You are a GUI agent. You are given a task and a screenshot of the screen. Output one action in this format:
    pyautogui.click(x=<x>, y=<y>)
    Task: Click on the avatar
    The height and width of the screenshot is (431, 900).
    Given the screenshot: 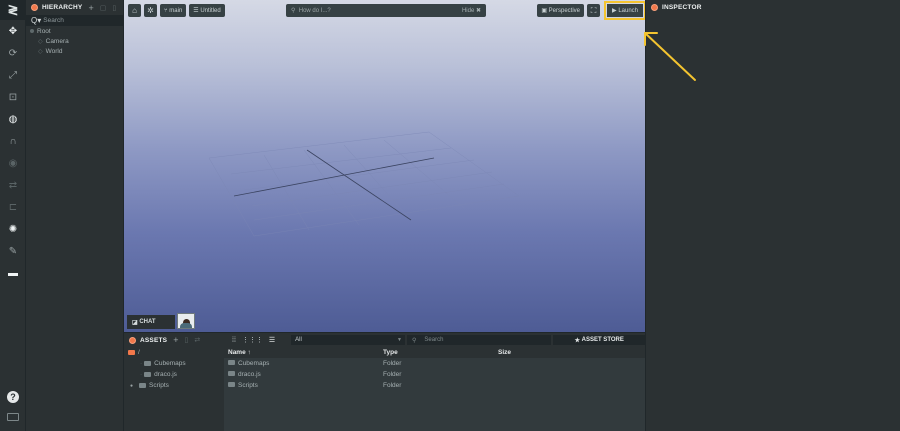 What is the action you would take?
    pyautogui.click(x=186, y=321)
    